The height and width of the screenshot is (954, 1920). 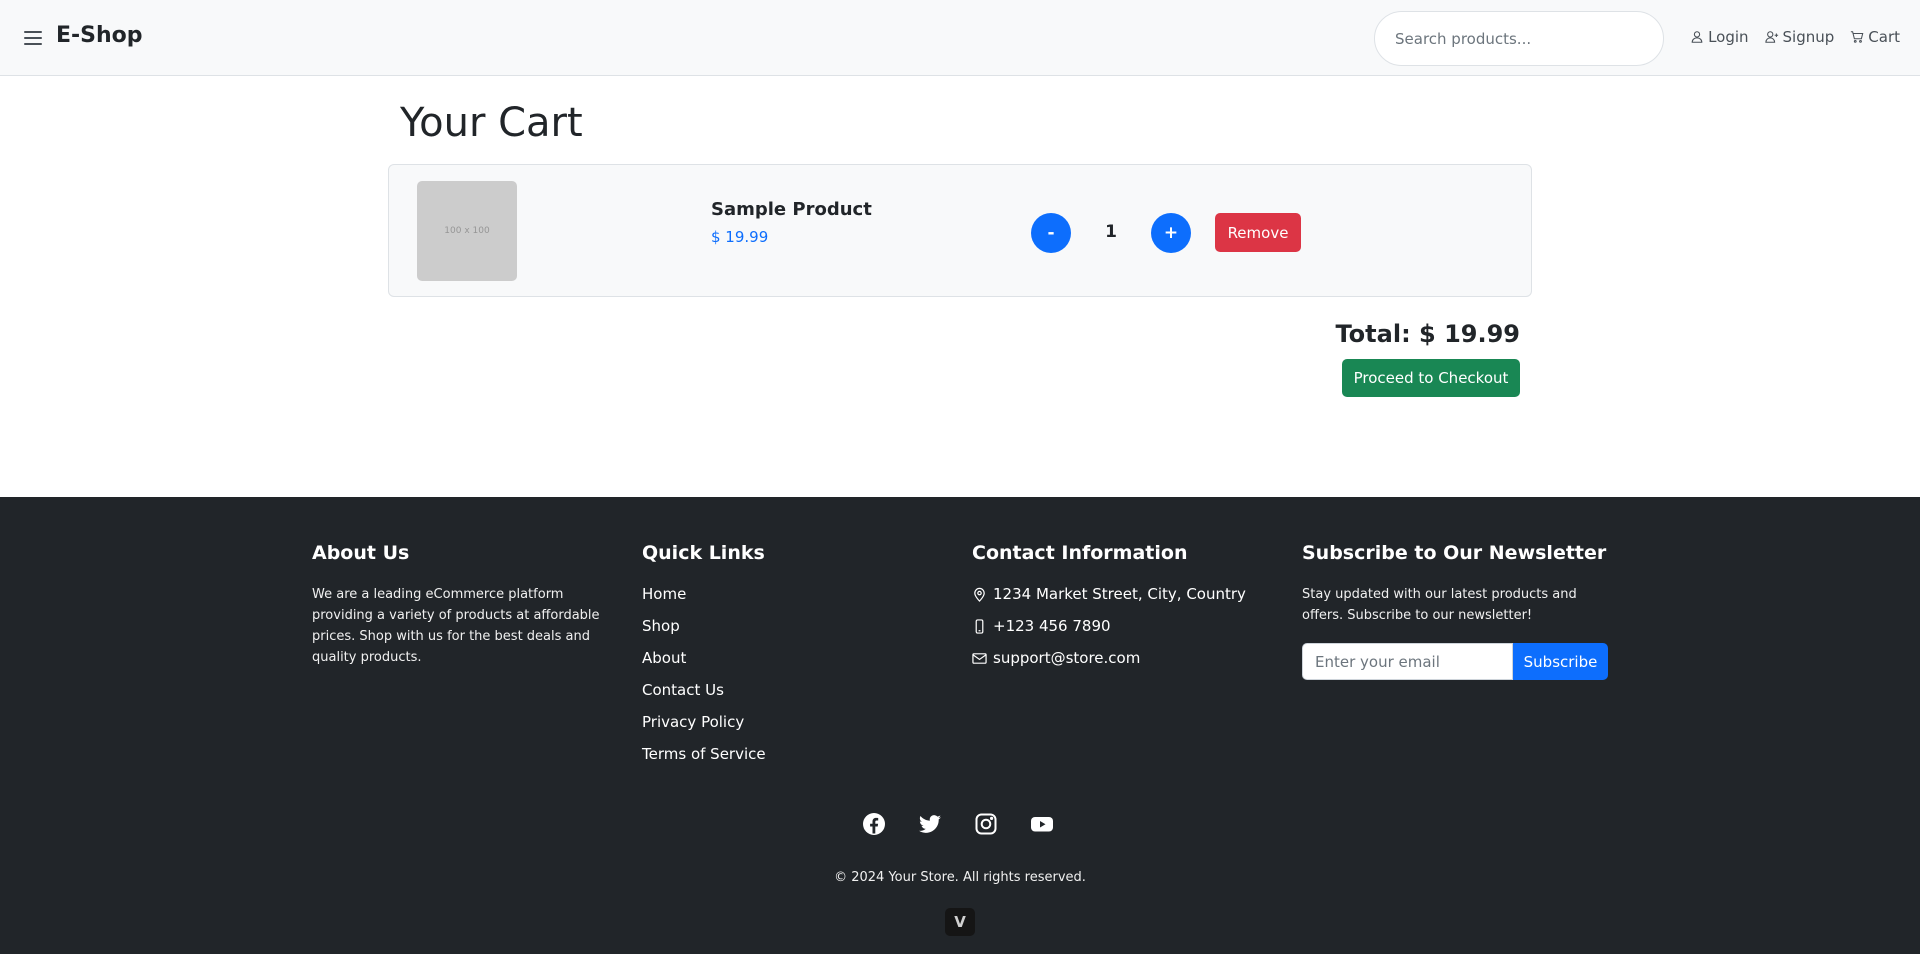 I want to click on subscribe-button: Subscribe, so click(x=1560, y=661).